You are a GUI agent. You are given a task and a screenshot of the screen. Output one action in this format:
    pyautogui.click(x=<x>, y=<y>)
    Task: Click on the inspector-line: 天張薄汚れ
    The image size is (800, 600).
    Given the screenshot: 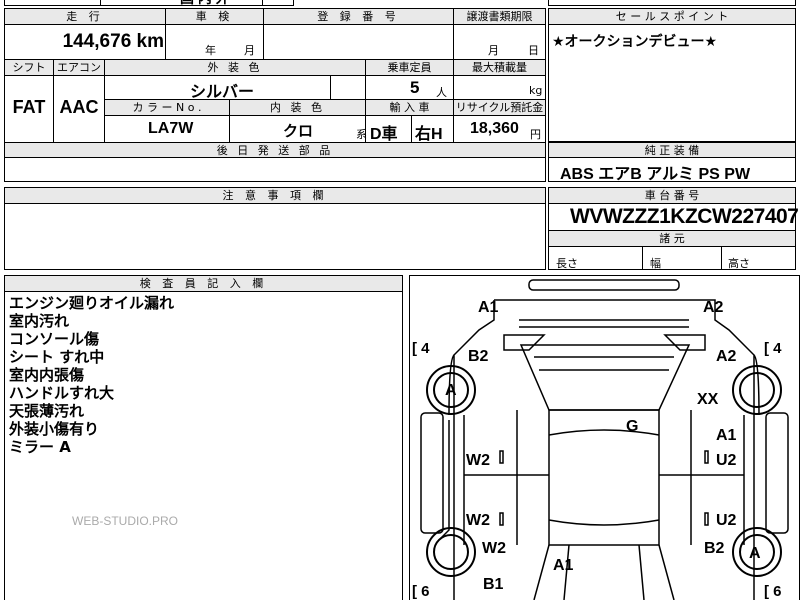 What is the action you would take?
    pyautogui.click(x=47, y=411)
    